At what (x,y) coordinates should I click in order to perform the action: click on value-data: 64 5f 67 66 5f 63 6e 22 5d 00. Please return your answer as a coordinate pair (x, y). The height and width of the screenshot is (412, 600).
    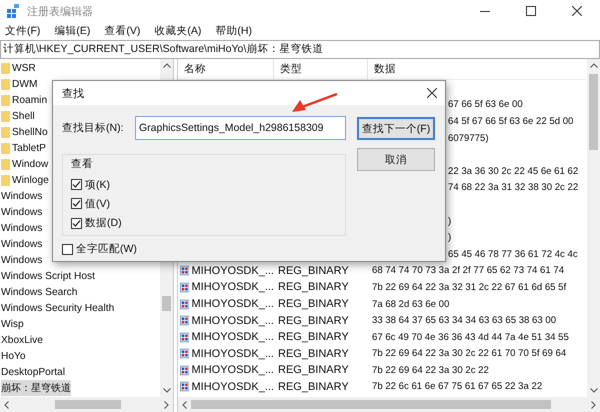
    Looking at the image, I should click on (510, 121).